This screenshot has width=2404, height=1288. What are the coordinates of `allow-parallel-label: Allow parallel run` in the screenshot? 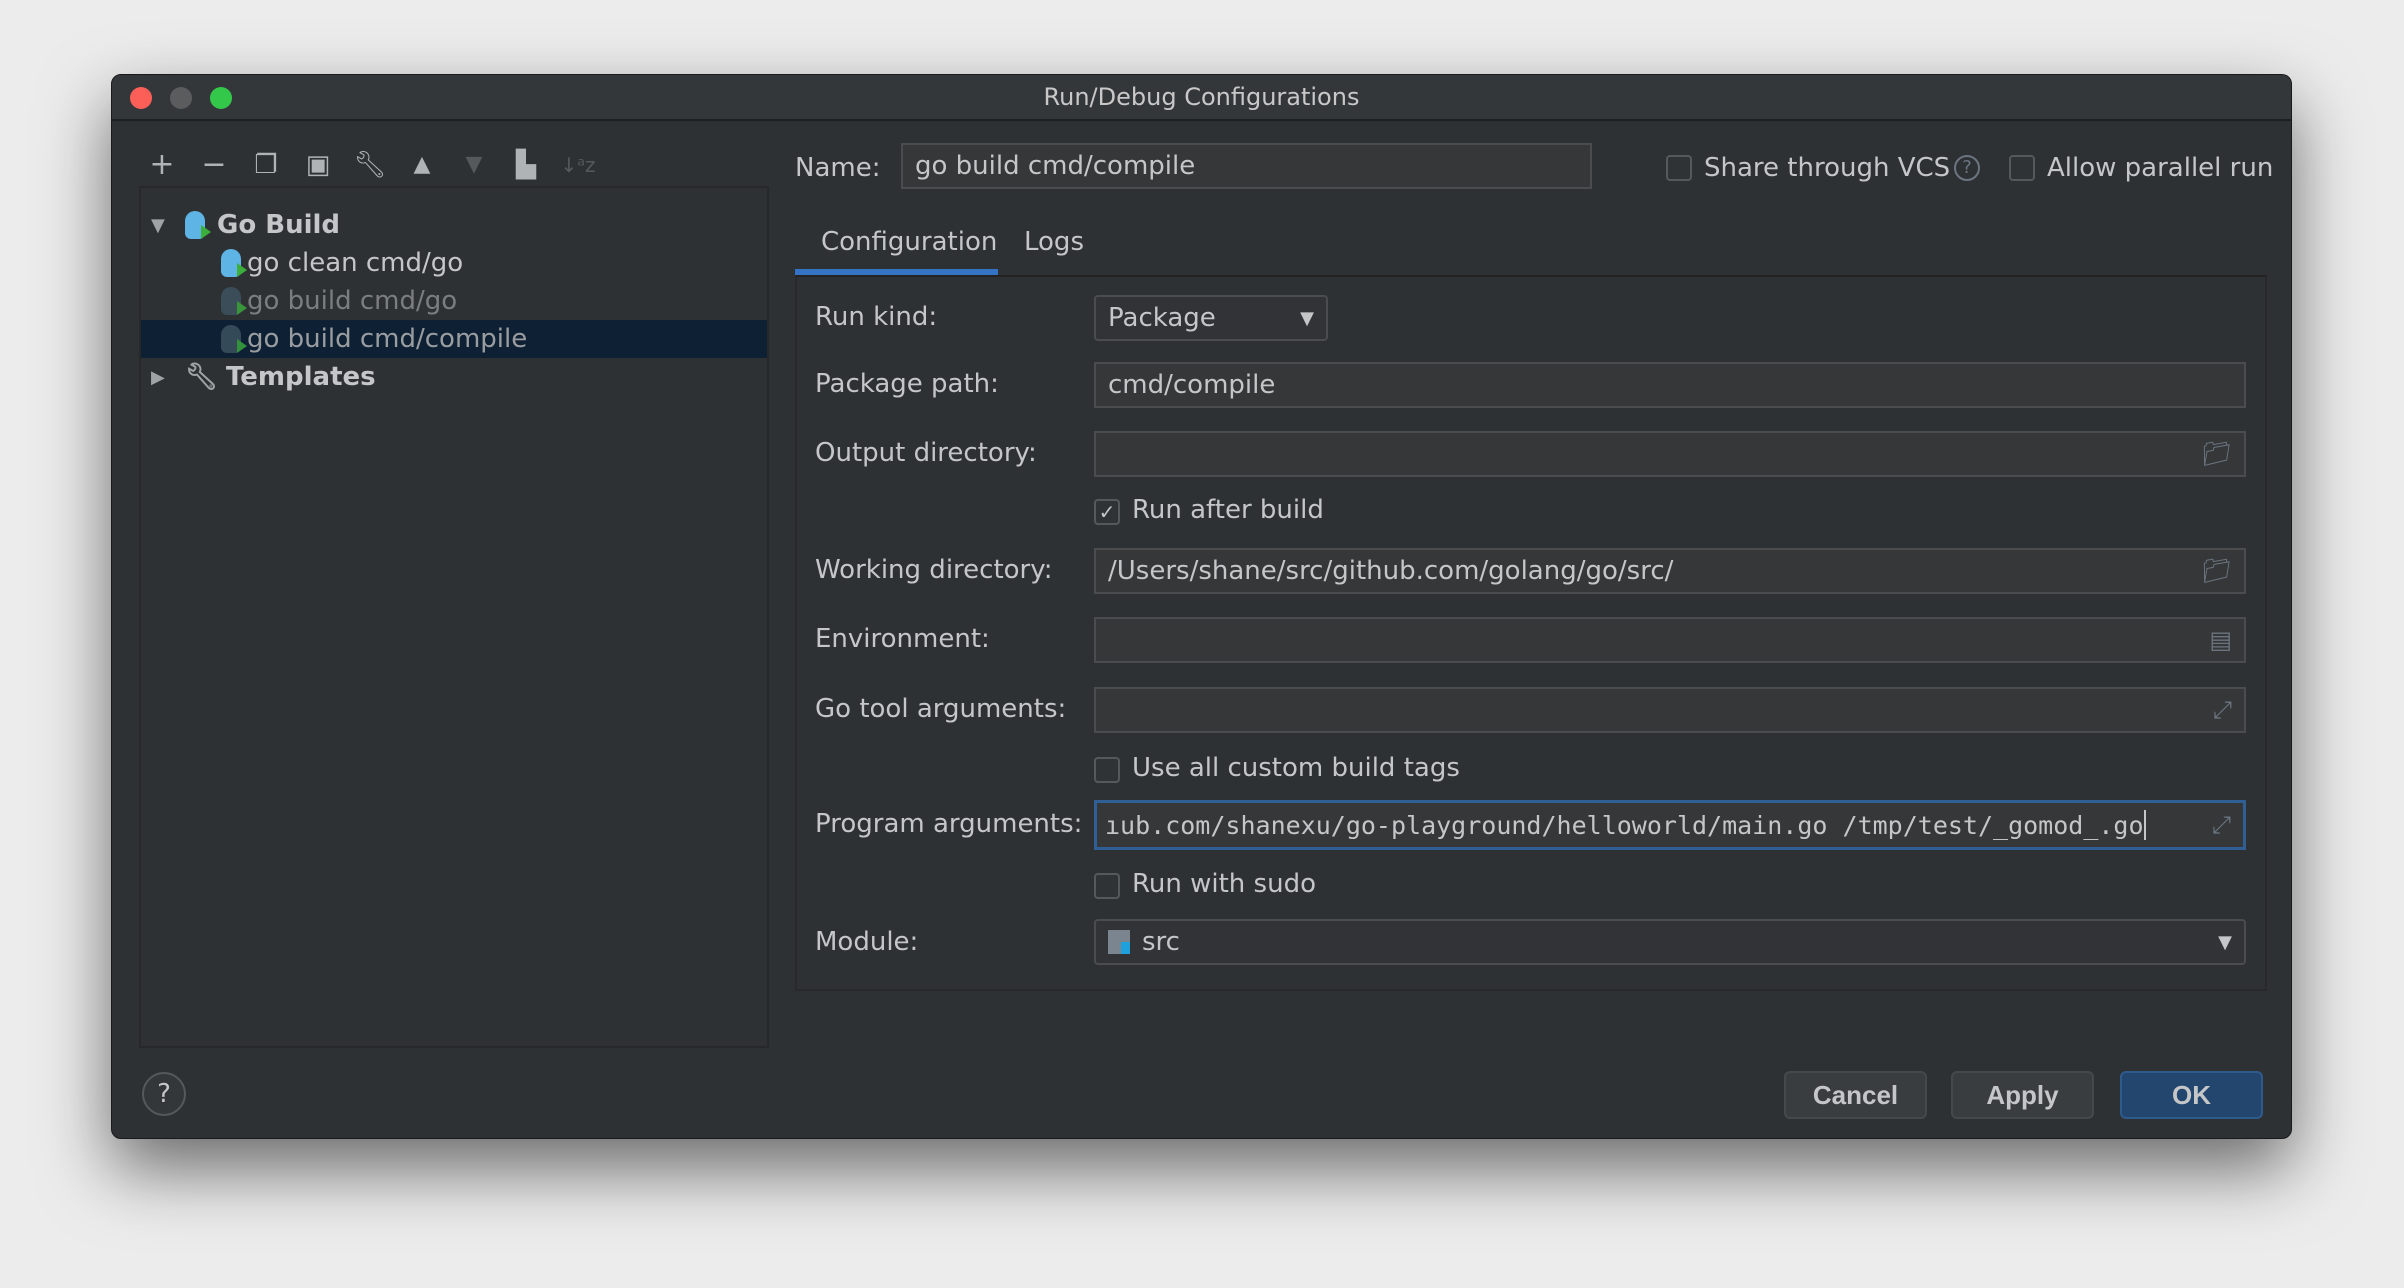 It's located at (2160, 168).